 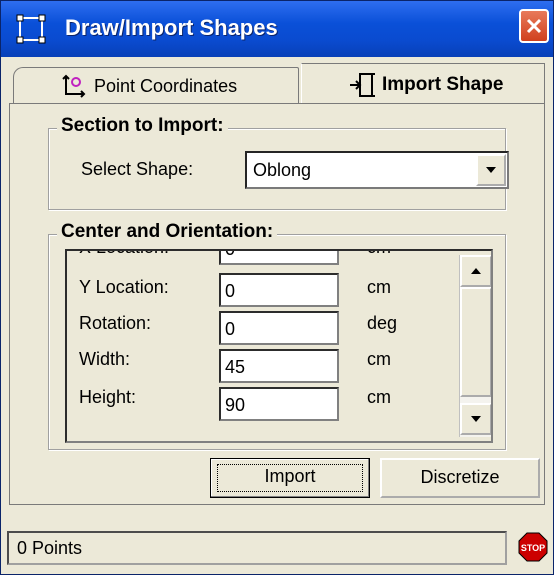 I want to click on tab-point-coordinates: Point Coordinates, so click(x=156, y=85).